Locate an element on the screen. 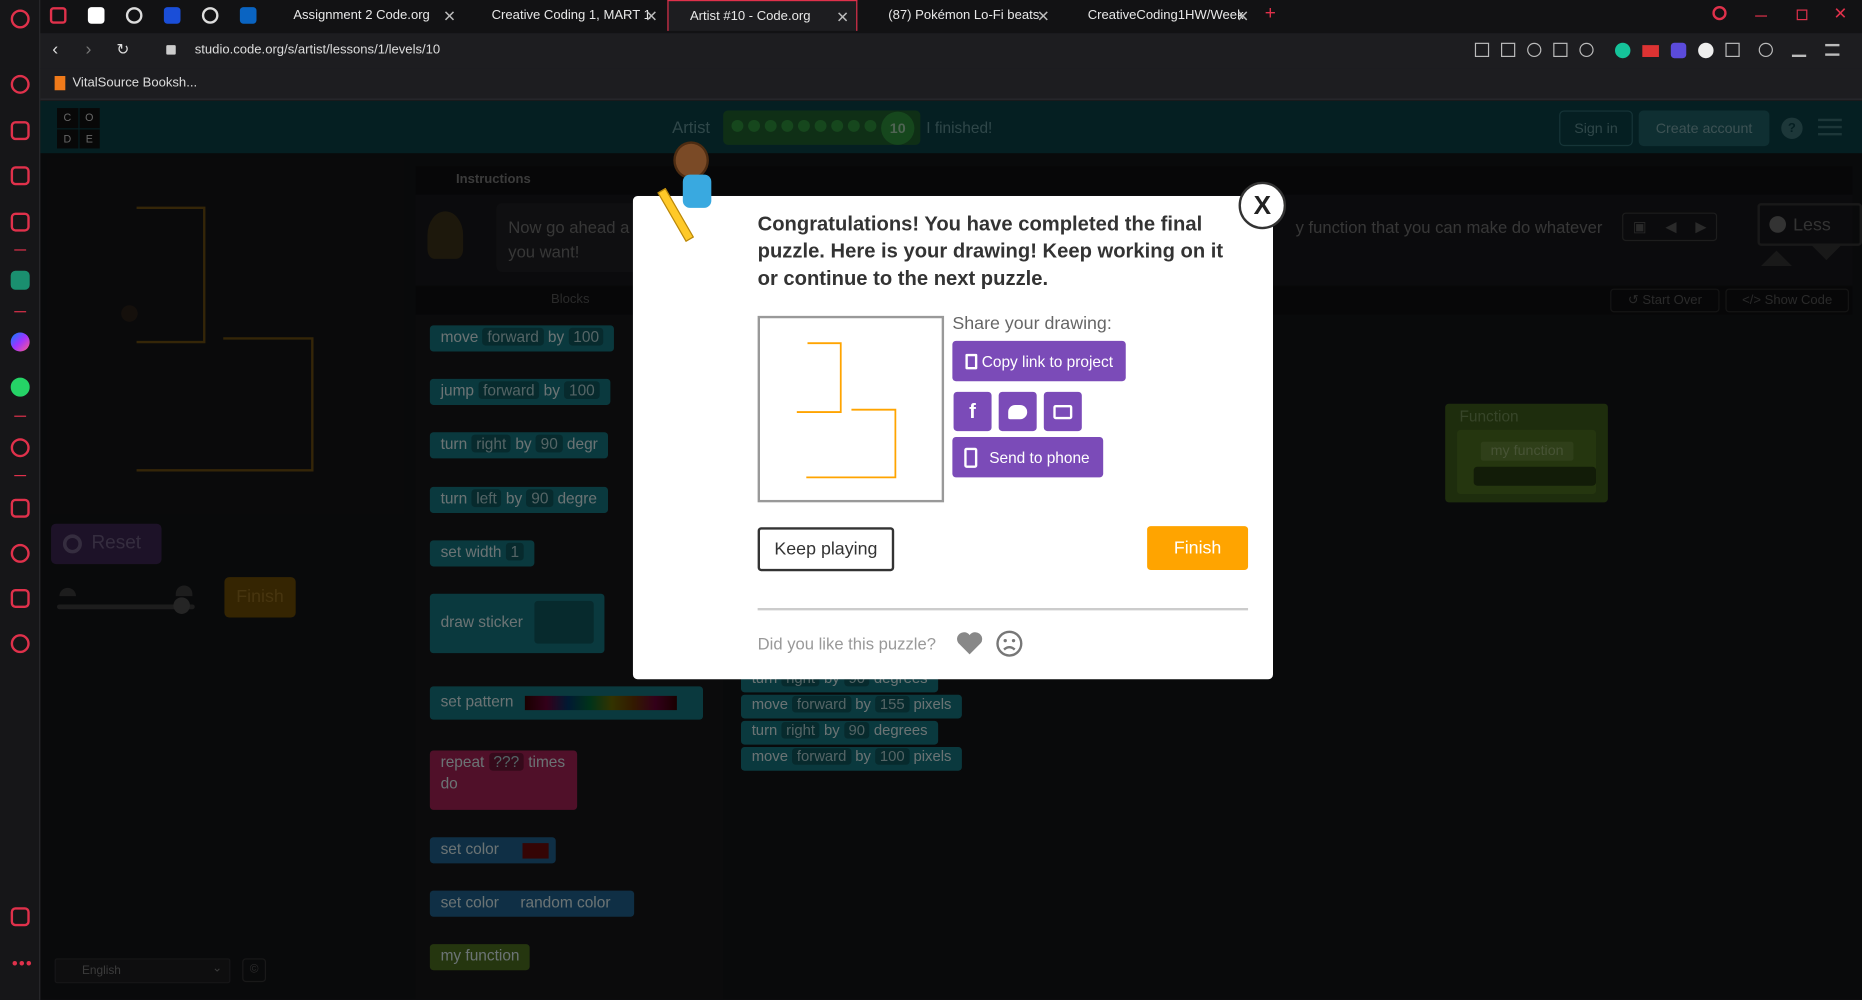  forward-icon: › is located at coordinates (89, 49).